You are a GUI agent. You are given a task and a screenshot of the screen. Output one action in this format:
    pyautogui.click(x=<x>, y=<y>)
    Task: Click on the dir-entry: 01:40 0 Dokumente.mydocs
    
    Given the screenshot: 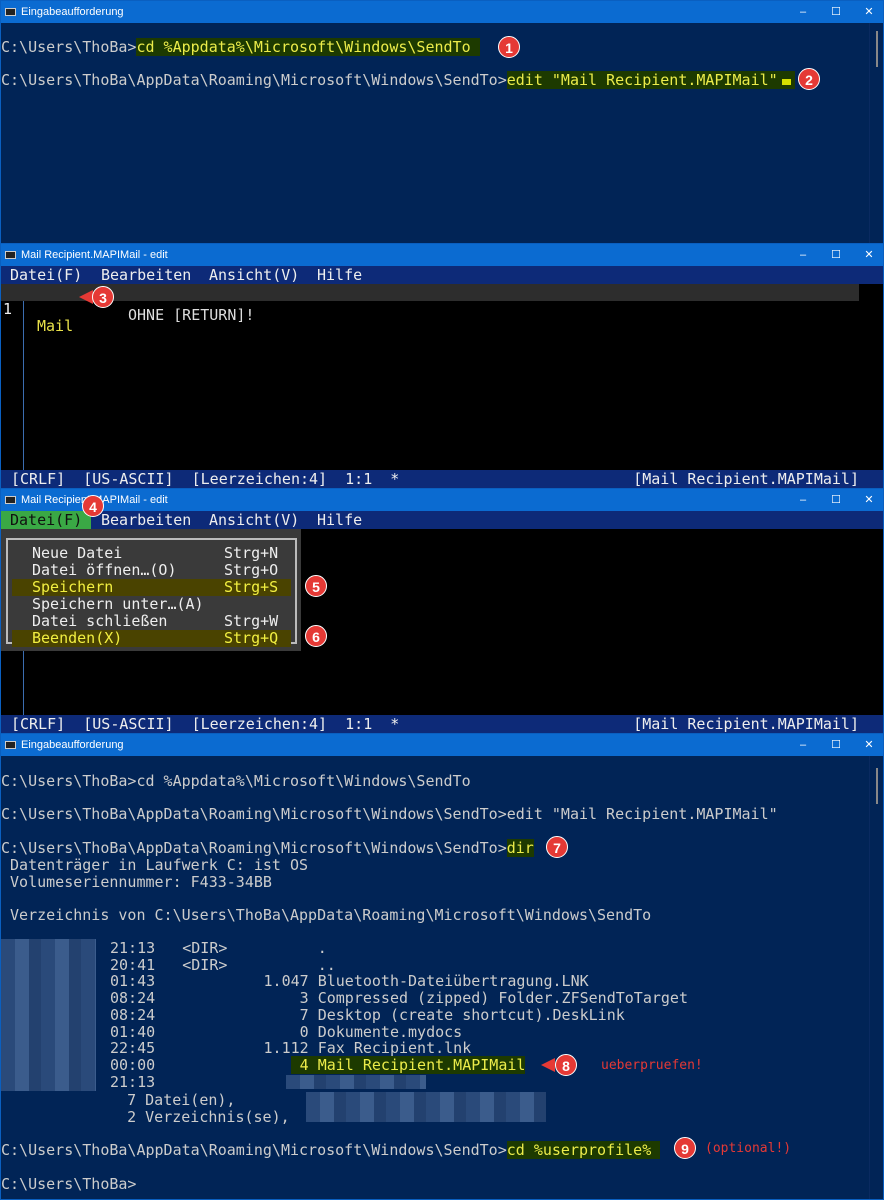 What is the action you would take?
    pyautogui.click(x=286, y=1031)
    